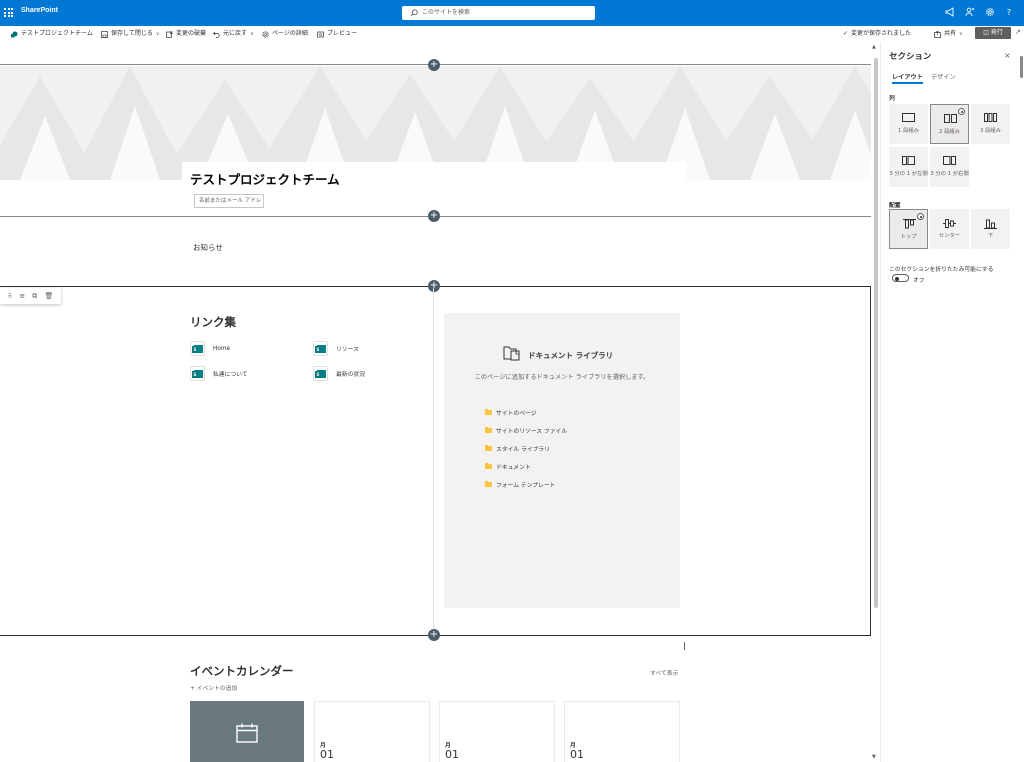  Describe the element at coordinates (337, 34) in the screenshot. I see `preview-button: プレビュー` at that location.